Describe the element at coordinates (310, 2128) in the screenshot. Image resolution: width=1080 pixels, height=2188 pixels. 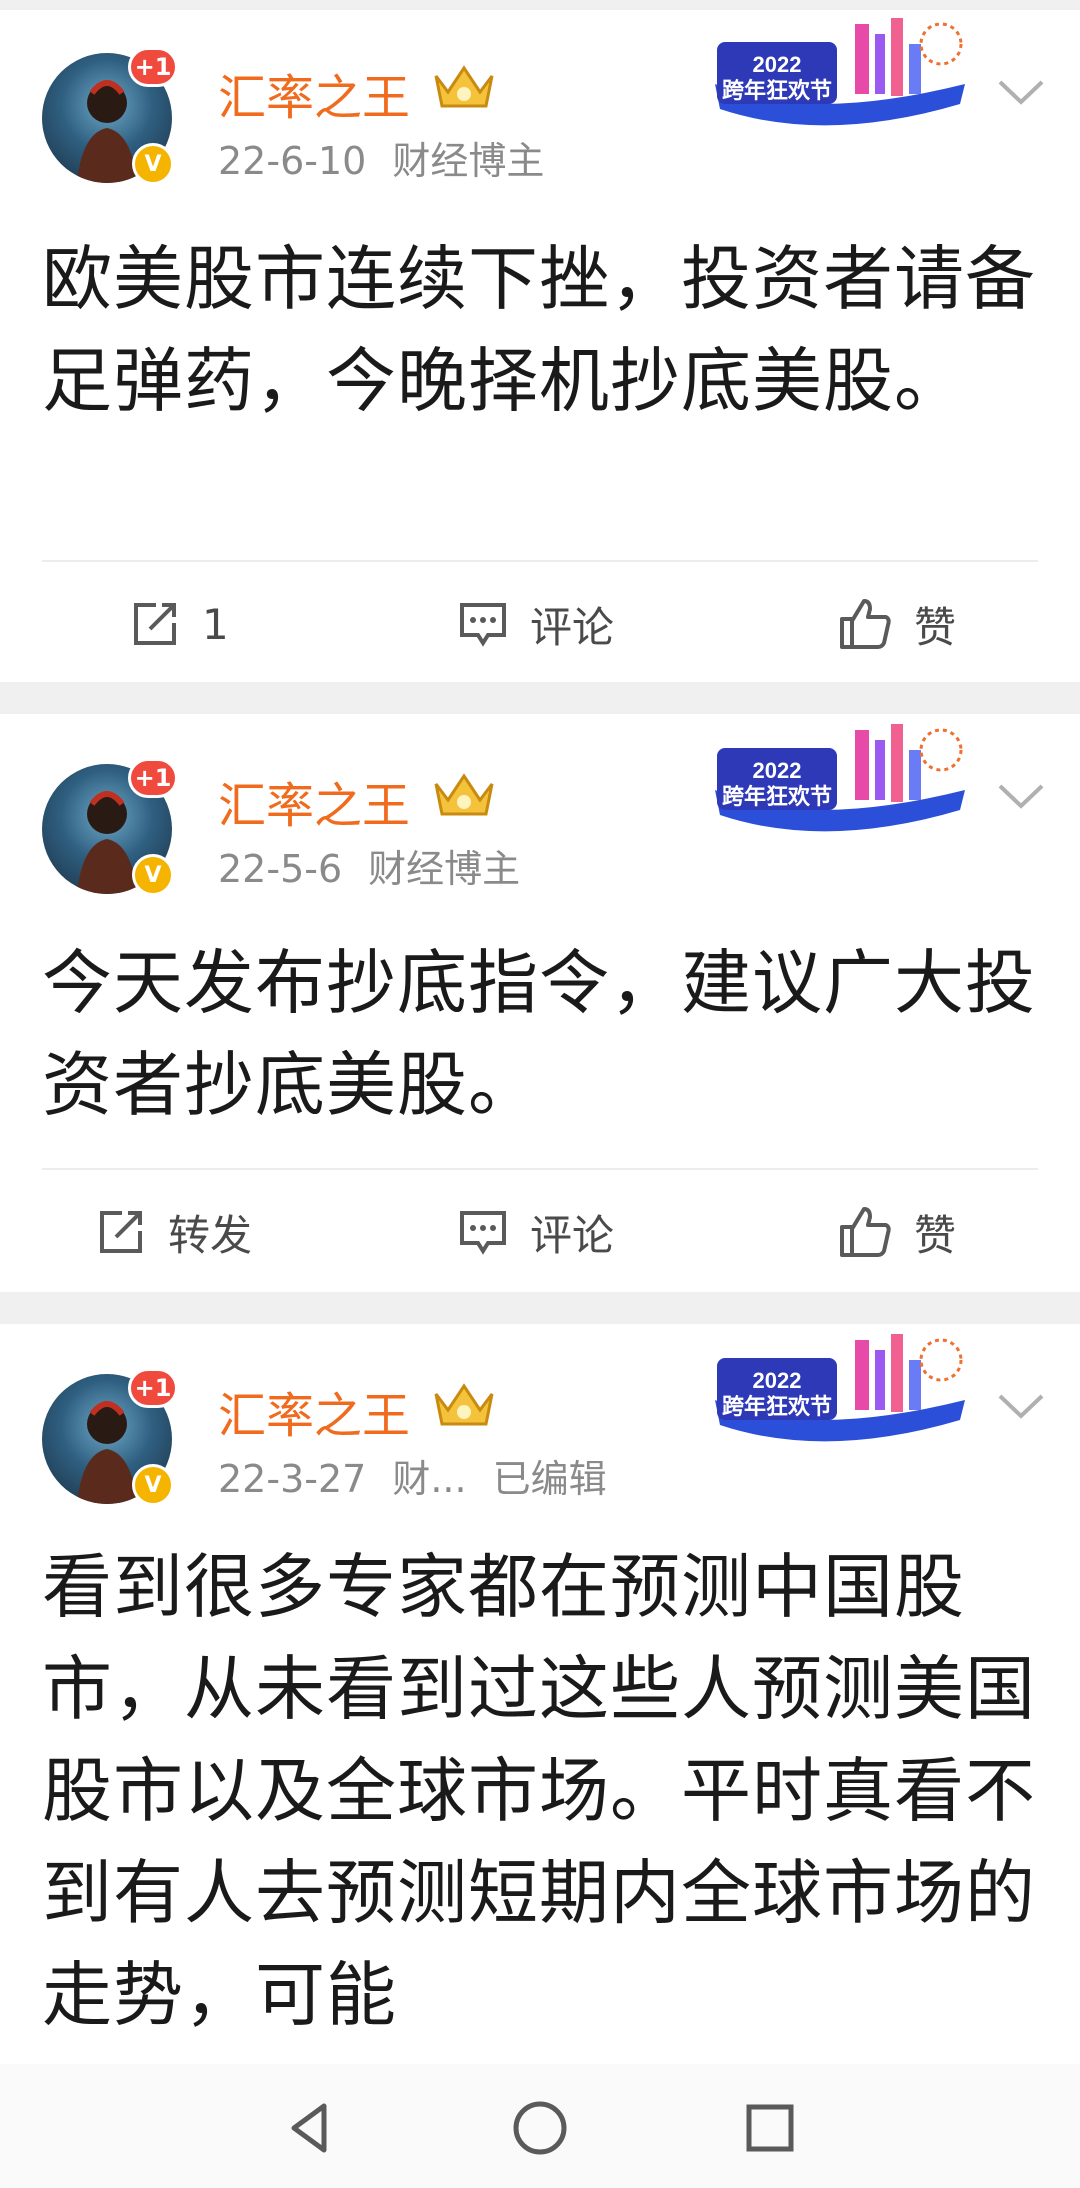
I see `back-triangle-icon` at that location.